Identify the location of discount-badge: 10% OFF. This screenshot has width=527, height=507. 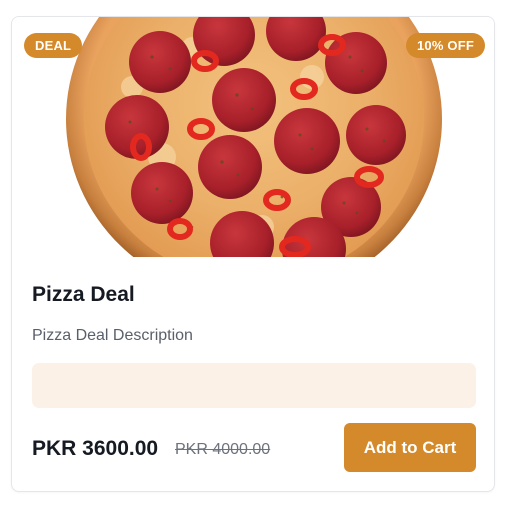
(445, 45).